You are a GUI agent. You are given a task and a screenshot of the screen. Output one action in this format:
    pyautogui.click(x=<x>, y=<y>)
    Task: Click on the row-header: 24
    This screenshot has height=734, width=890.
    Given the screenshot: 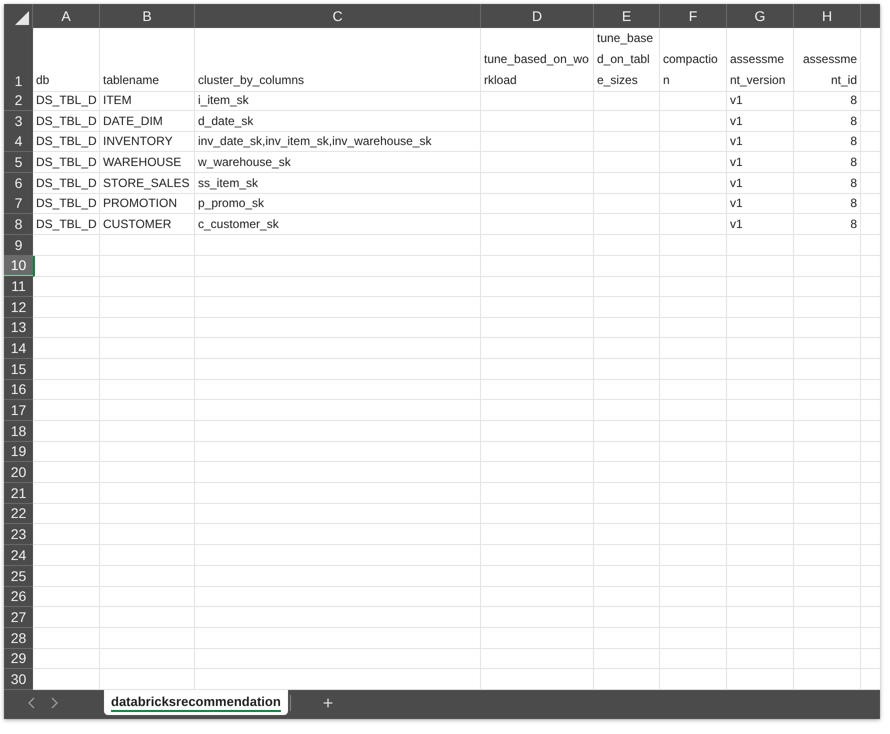 What is the action you would take?
    pyautogui.click(x=18, y=555)
    